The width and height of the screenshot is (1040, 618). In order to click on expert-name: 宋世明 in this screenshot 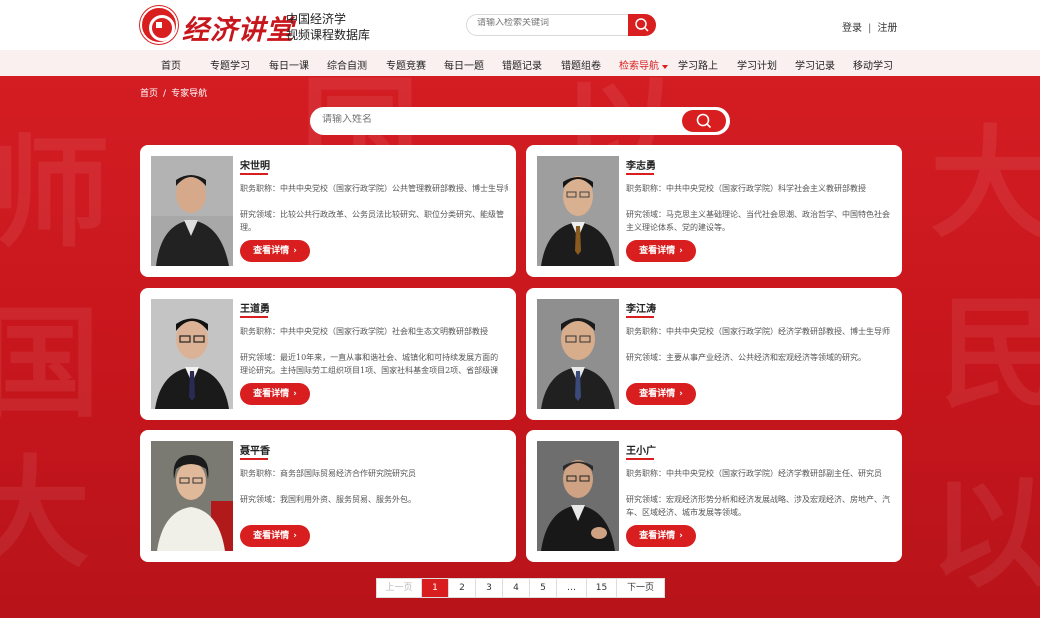, I will do `click(255, 164)`.